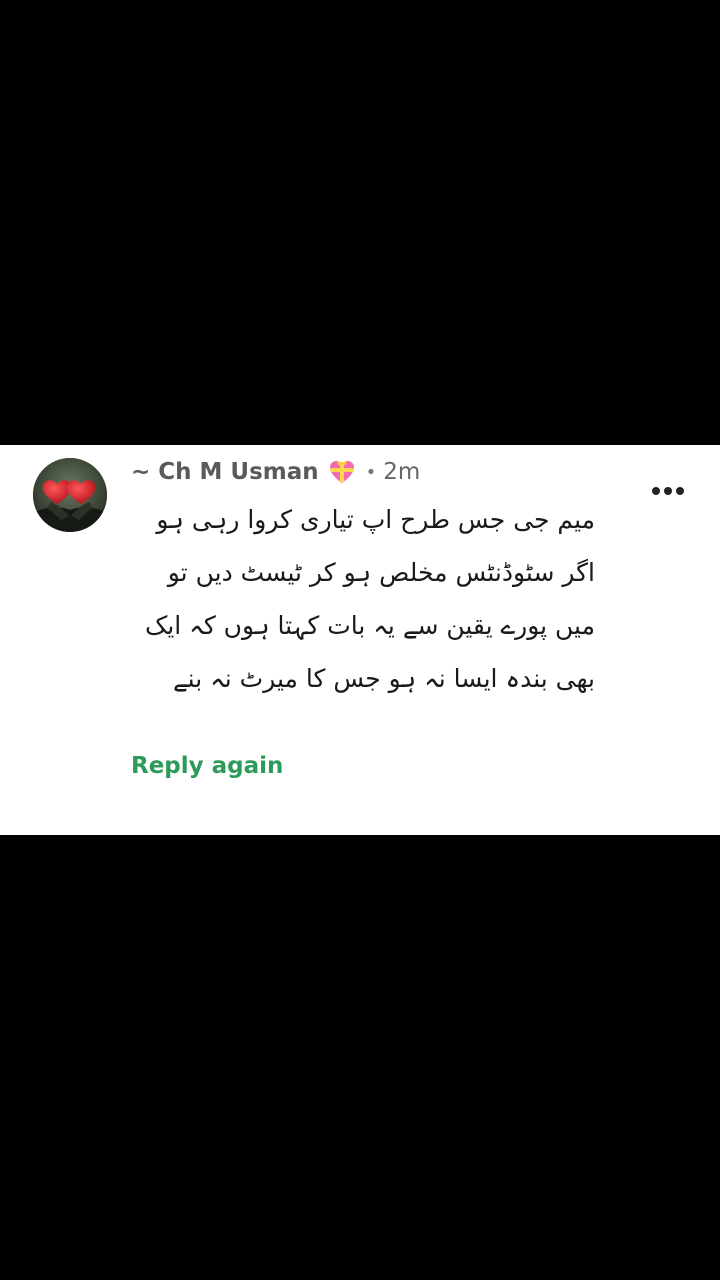 This screenshot has height=1280, width=720. I want to click on avatar, so click(70, 495).